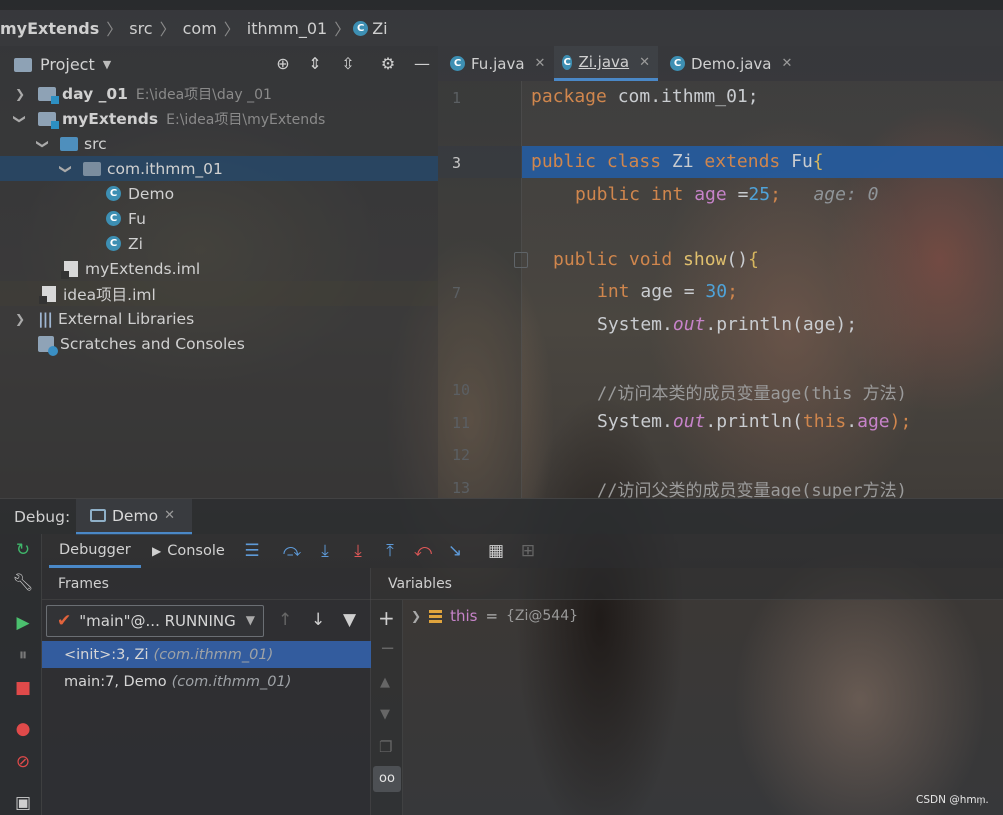 Image resolution: width=1003 pixels, height=815 pixels. I want to click on variable-value: {Zi@544}, so click(542, 616).